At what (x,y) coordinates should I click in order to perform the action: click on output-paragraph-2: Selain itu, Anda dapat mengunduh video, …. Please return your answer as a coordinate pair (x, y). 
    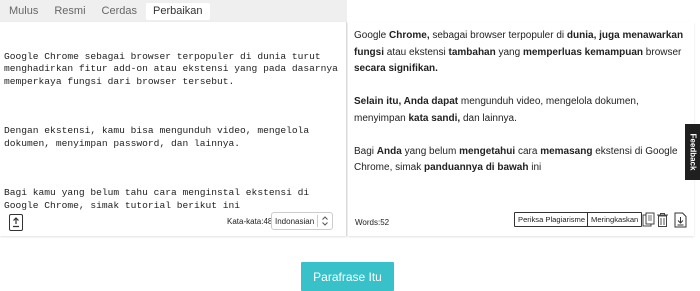
    Looking at the image, I should click on (521, 110).